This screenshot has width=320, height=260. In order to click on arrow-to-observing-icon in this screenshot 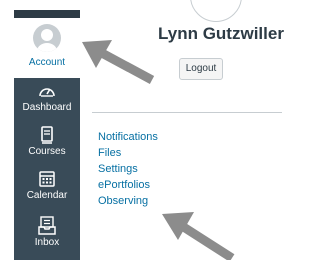, I will do `click(198, 236)`.